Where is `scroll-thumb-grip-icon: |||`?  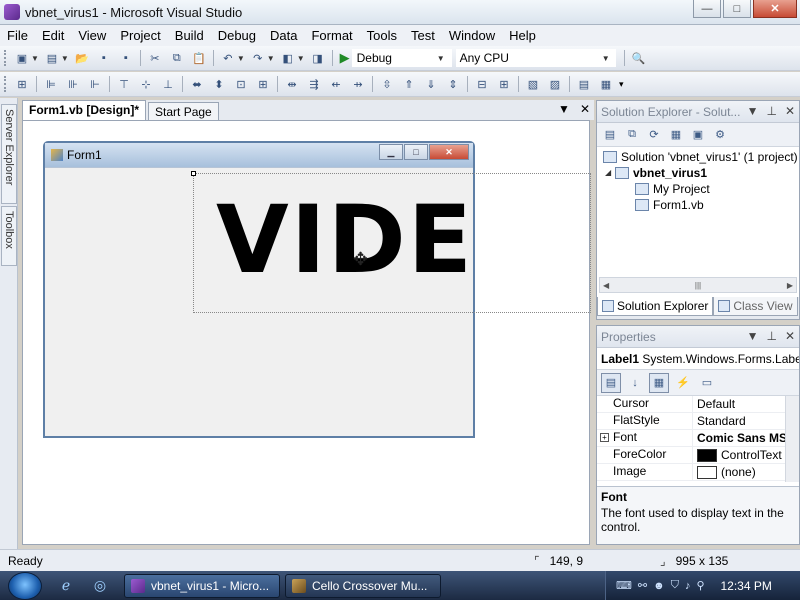
scroll-thumb-grip-icon: ||| is located at coordinates (698, 285).